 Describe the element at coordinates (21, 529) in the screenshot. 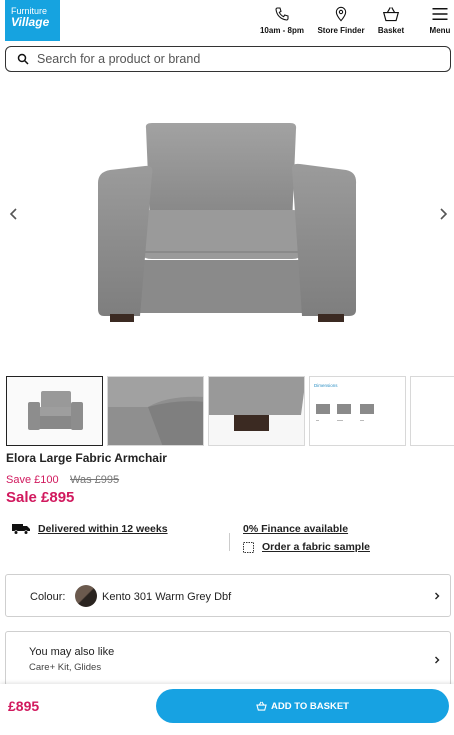

I see `delivery-truck-icon` at that location.